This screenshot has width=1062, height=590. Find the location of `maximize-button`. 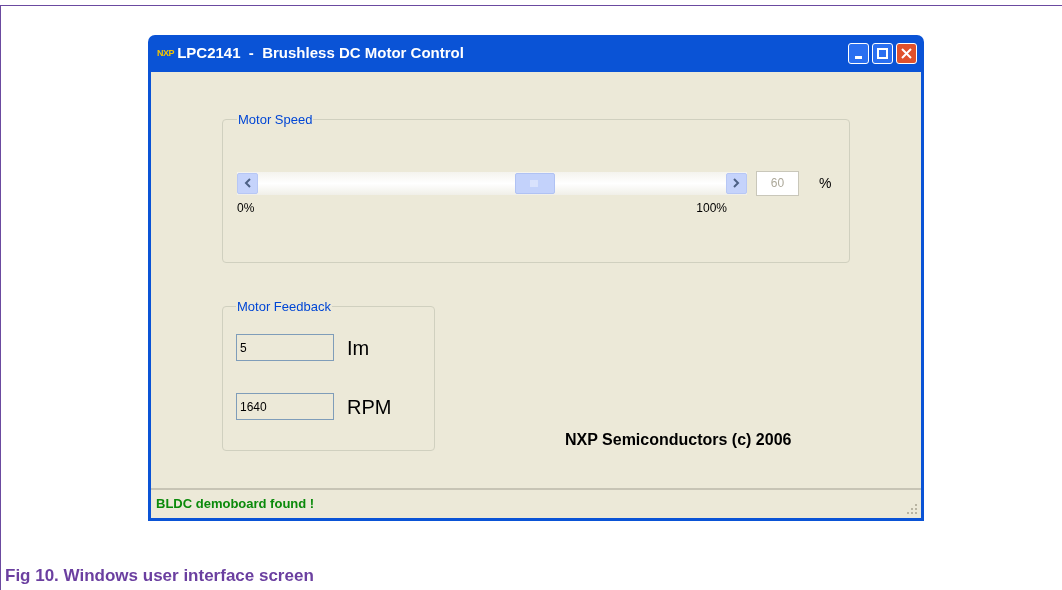

maximize-button is located at coordinates (882, 53).